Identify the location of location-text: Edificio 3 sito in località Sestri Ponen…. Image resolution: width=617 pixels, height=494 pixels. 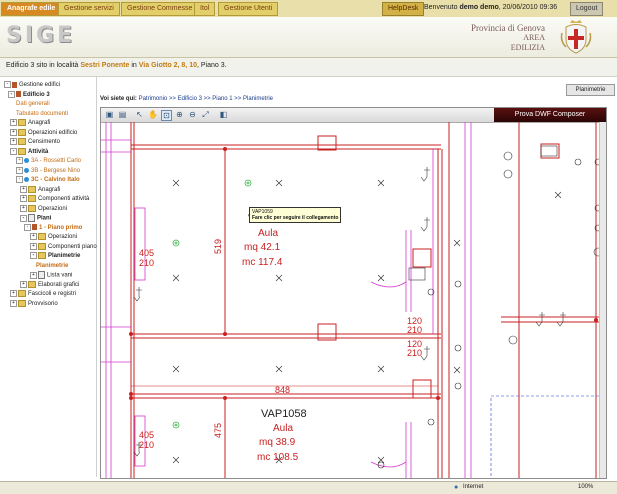
(116, 65).